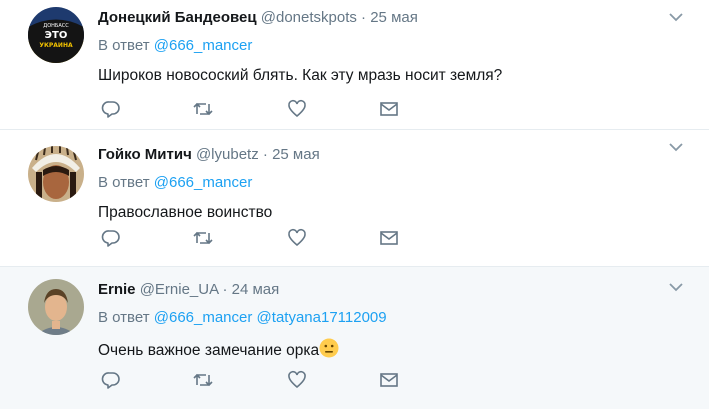 This screenshot has height=409, width=709. I want to click on avatar-text-2: ЭТО, so click(56, 35).